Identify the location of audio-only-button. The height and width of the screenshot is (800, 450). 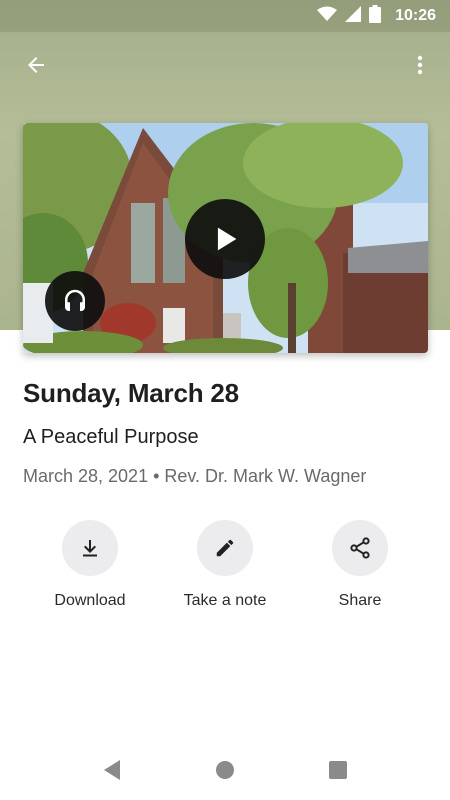
(75, 301).